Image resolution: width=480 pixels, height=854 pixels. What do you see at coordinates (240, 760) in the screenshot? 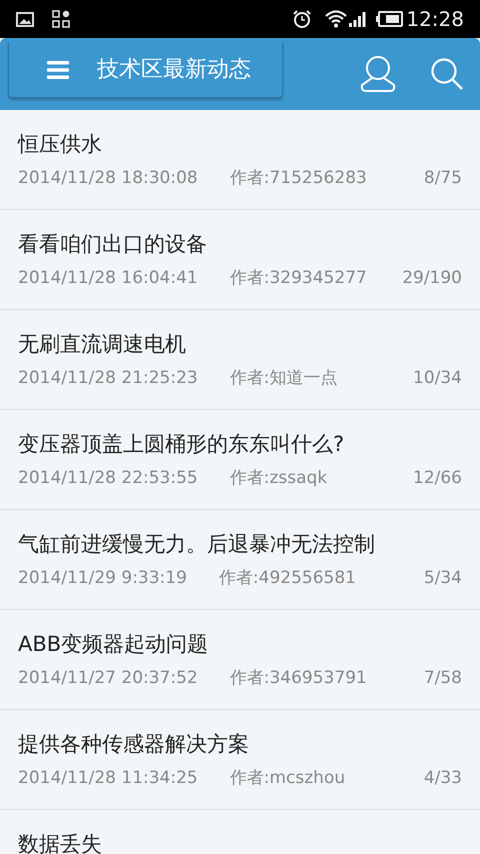
I see `post-row: 提供各种传感器解决方案 2014/11/28 11:34:25 作者:mcszhou 4/33` at bounding box center [240, 760].